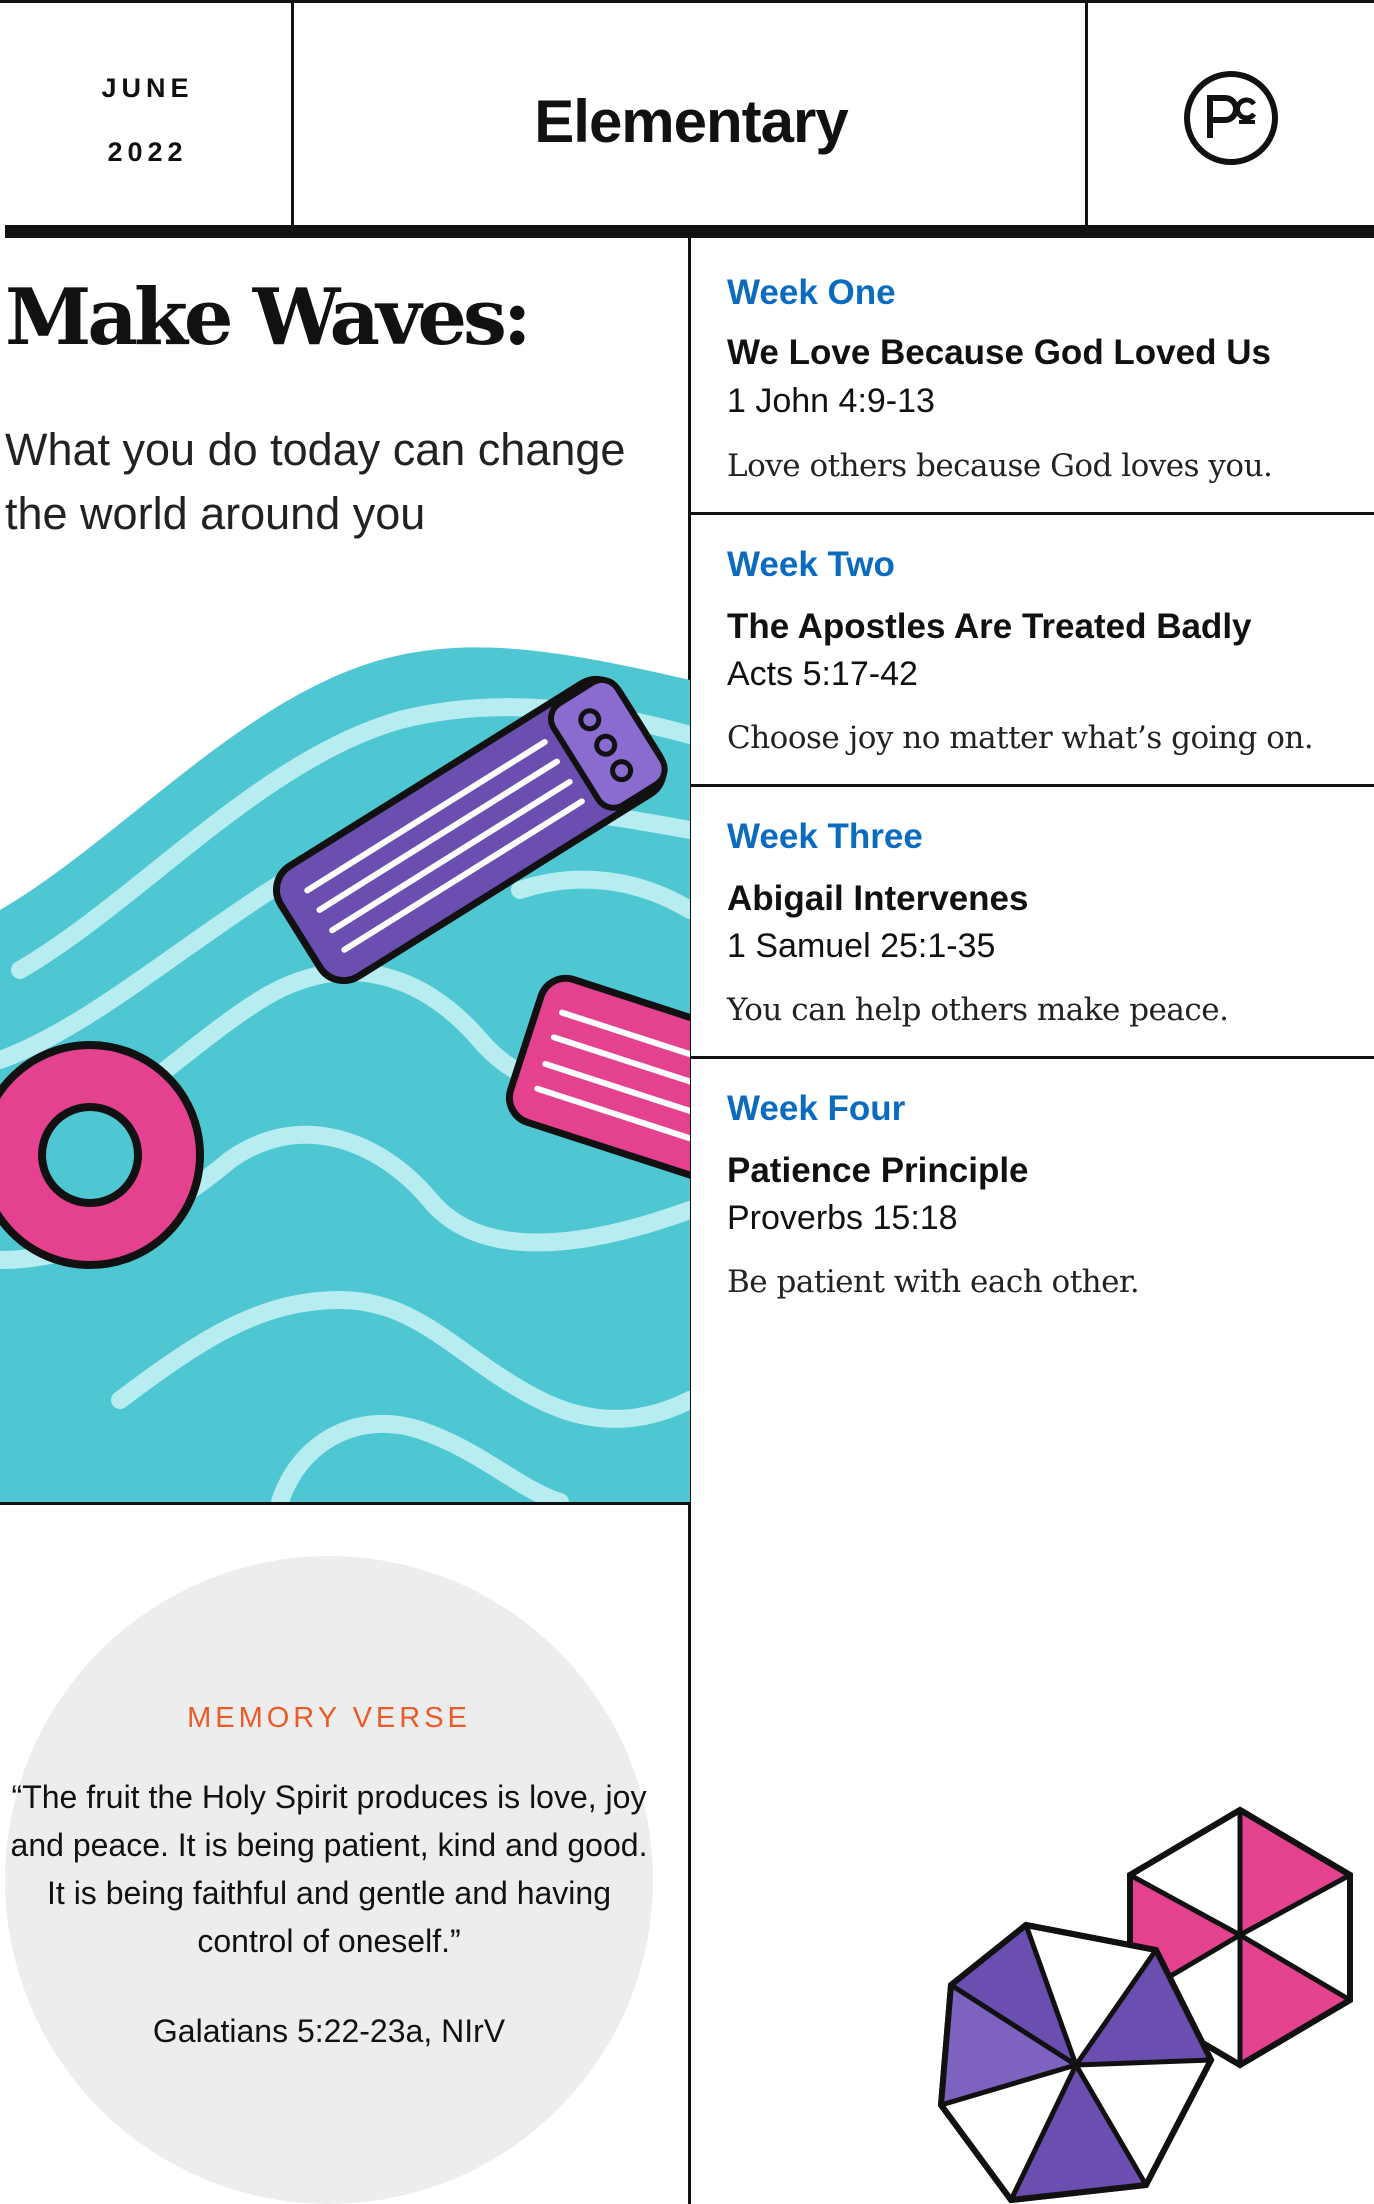  I want to click on issue-month: JUNE, so click(147, 88).